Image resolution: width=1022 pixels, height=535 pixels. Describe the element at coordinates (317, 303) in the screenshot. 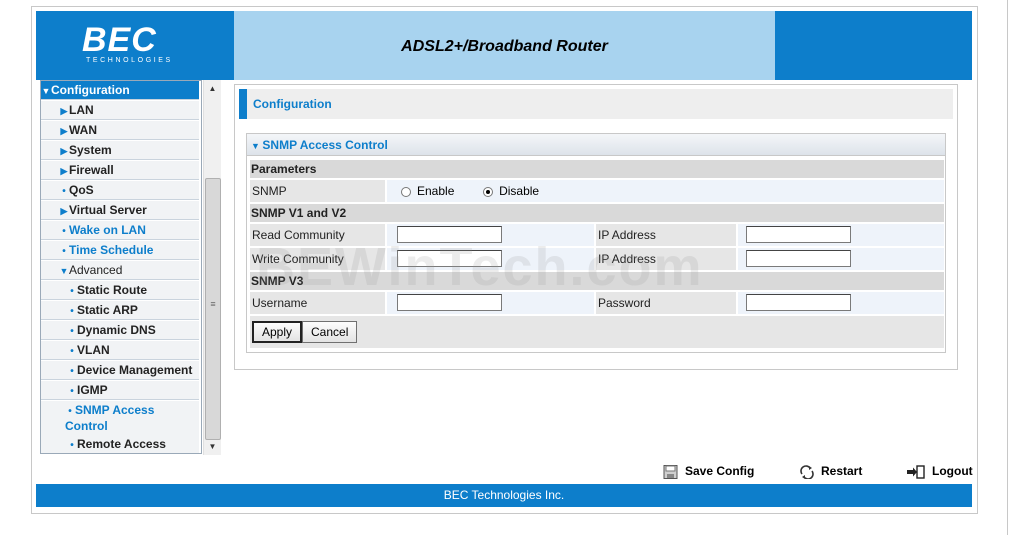

I see `username-label: Username` at that location.